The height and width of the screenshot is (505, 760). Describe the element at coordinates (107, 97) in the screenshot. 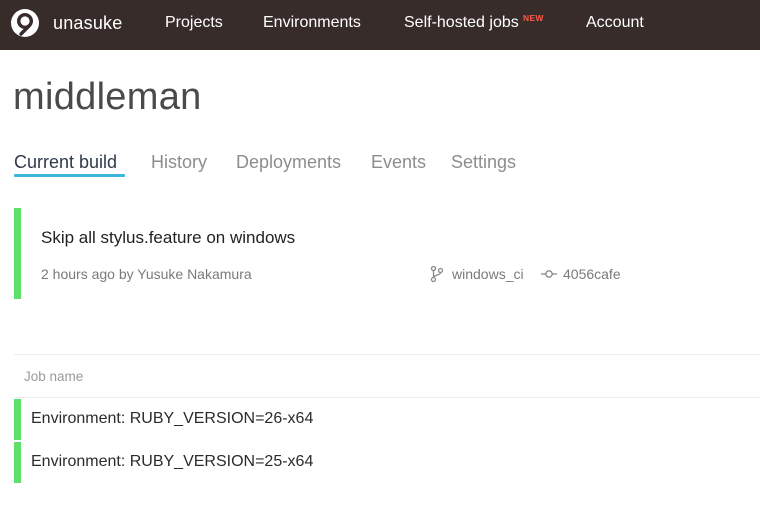

I see `project-title: middleman` at that location.